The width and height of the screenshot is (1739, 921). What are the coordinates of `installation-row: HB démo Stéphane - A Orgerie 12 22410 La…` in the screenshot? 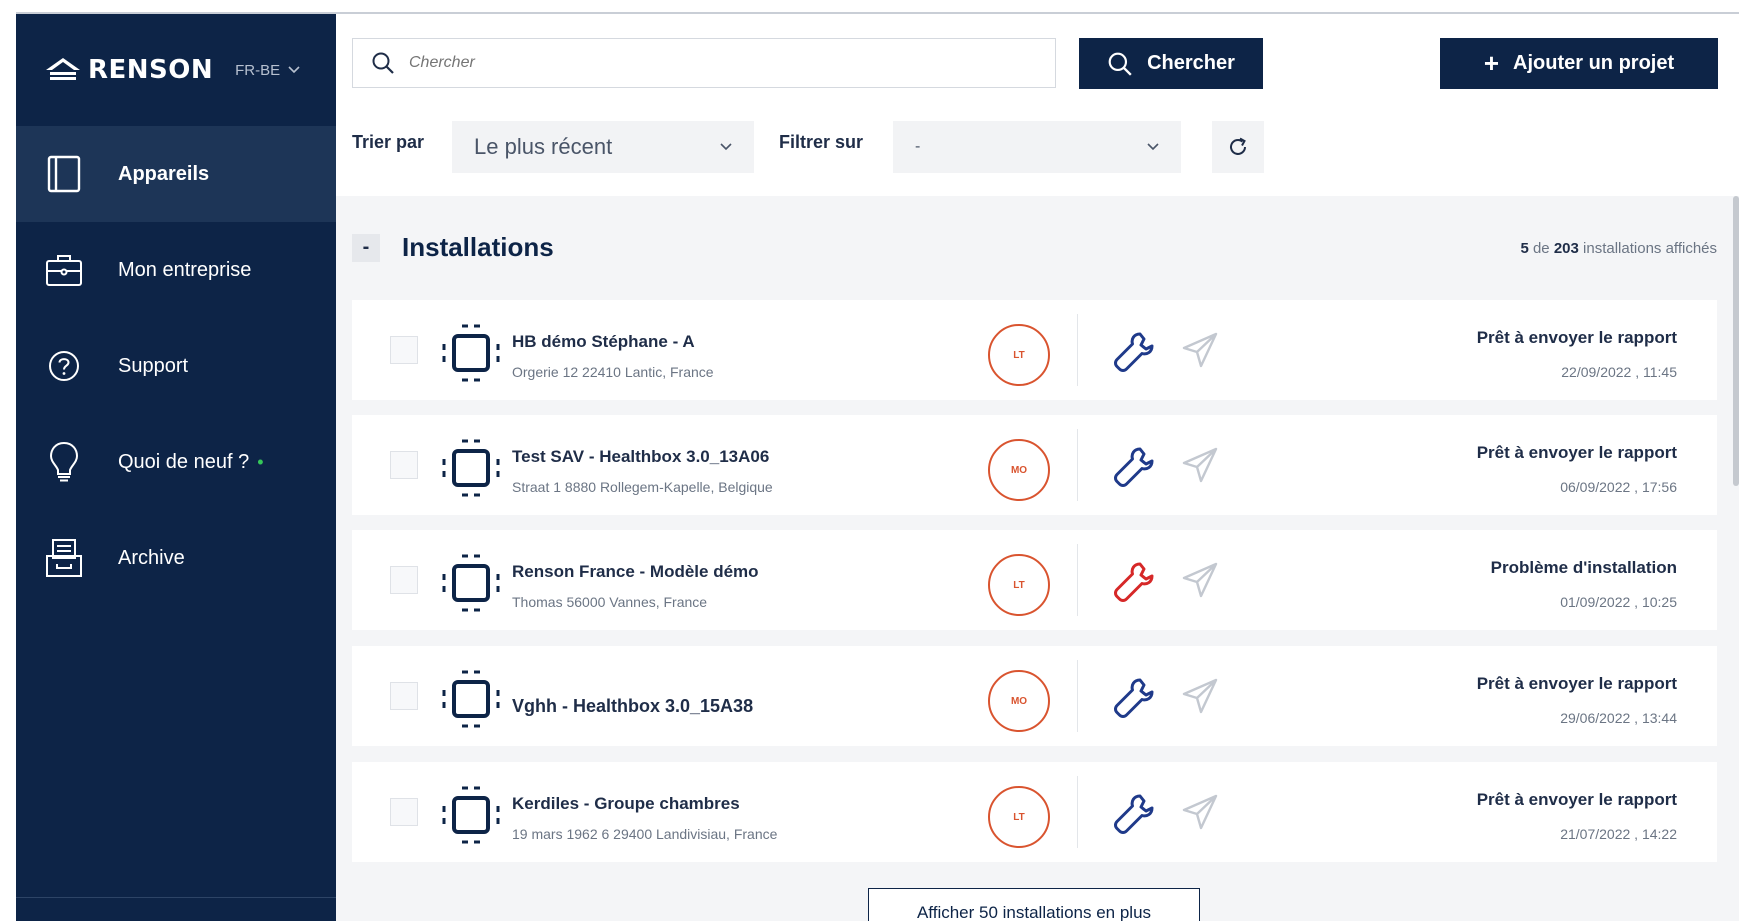 It's located at (1034, 350).